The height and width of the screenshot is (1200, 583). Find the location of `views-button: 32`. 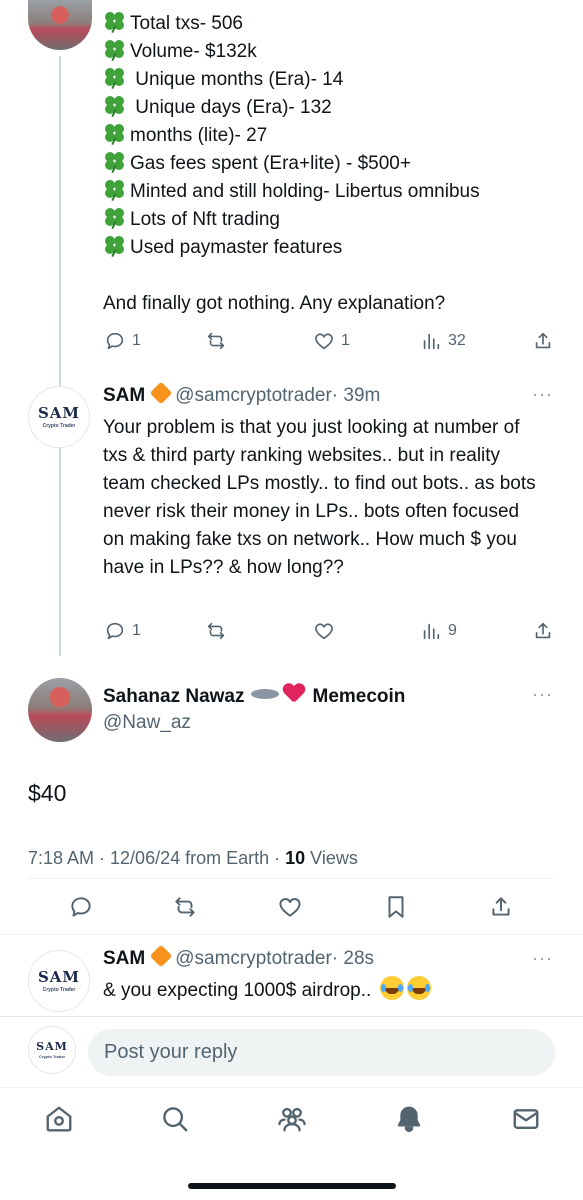

views-button: 32 is located at coordinates (443, 341).